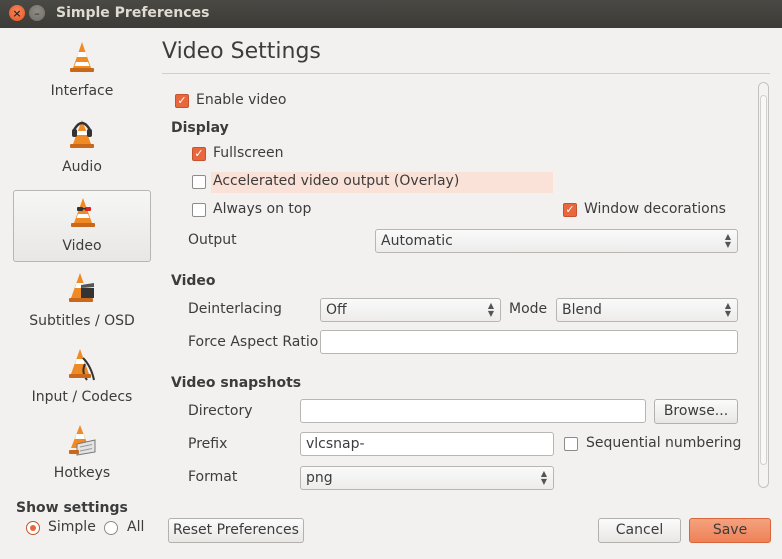 This screenshot has height=559, width=782. What do you see at coordinates (253, 342) in the screenshot?
I see `aspect-ratio-label: Force Aspect Ratio` at bounding box center [253, 342].